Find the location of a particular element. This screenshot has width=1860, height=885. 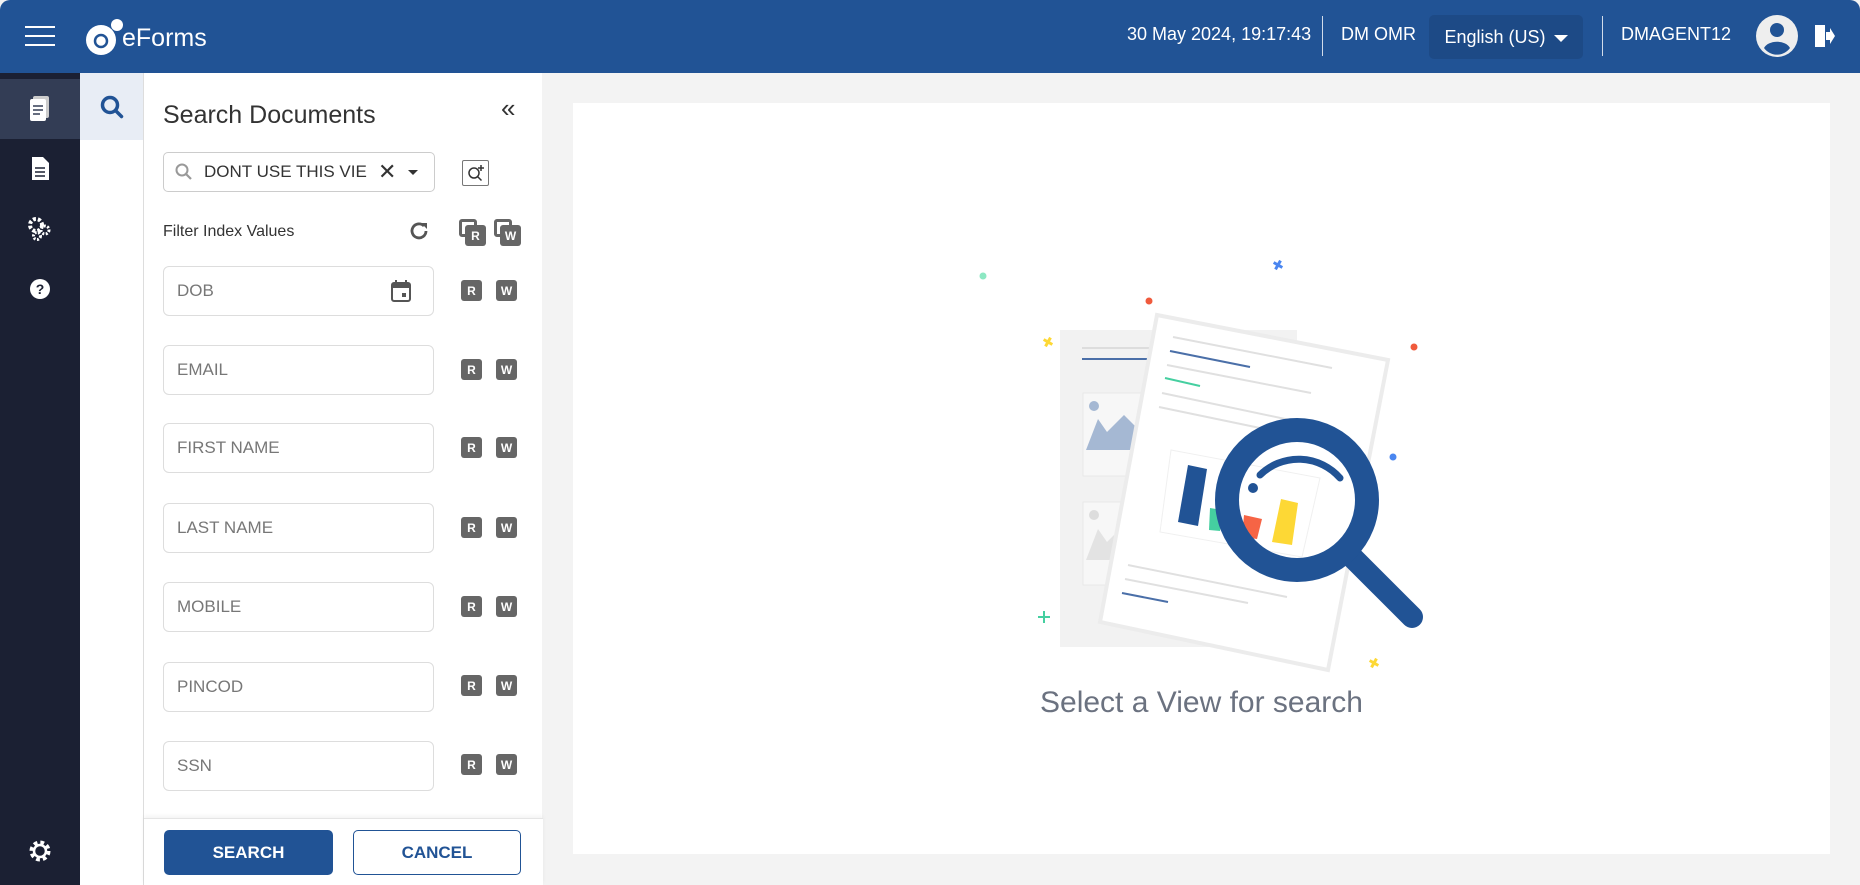

help-icon: ? is located at coordinates (40, 289).